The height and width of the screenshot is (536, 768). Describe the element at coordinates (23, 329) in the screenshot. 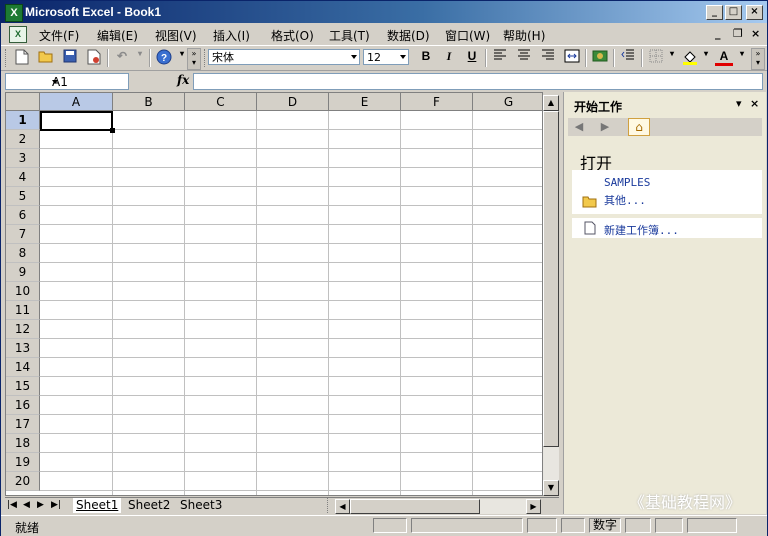

I see `row-header-12: 12` at that location.